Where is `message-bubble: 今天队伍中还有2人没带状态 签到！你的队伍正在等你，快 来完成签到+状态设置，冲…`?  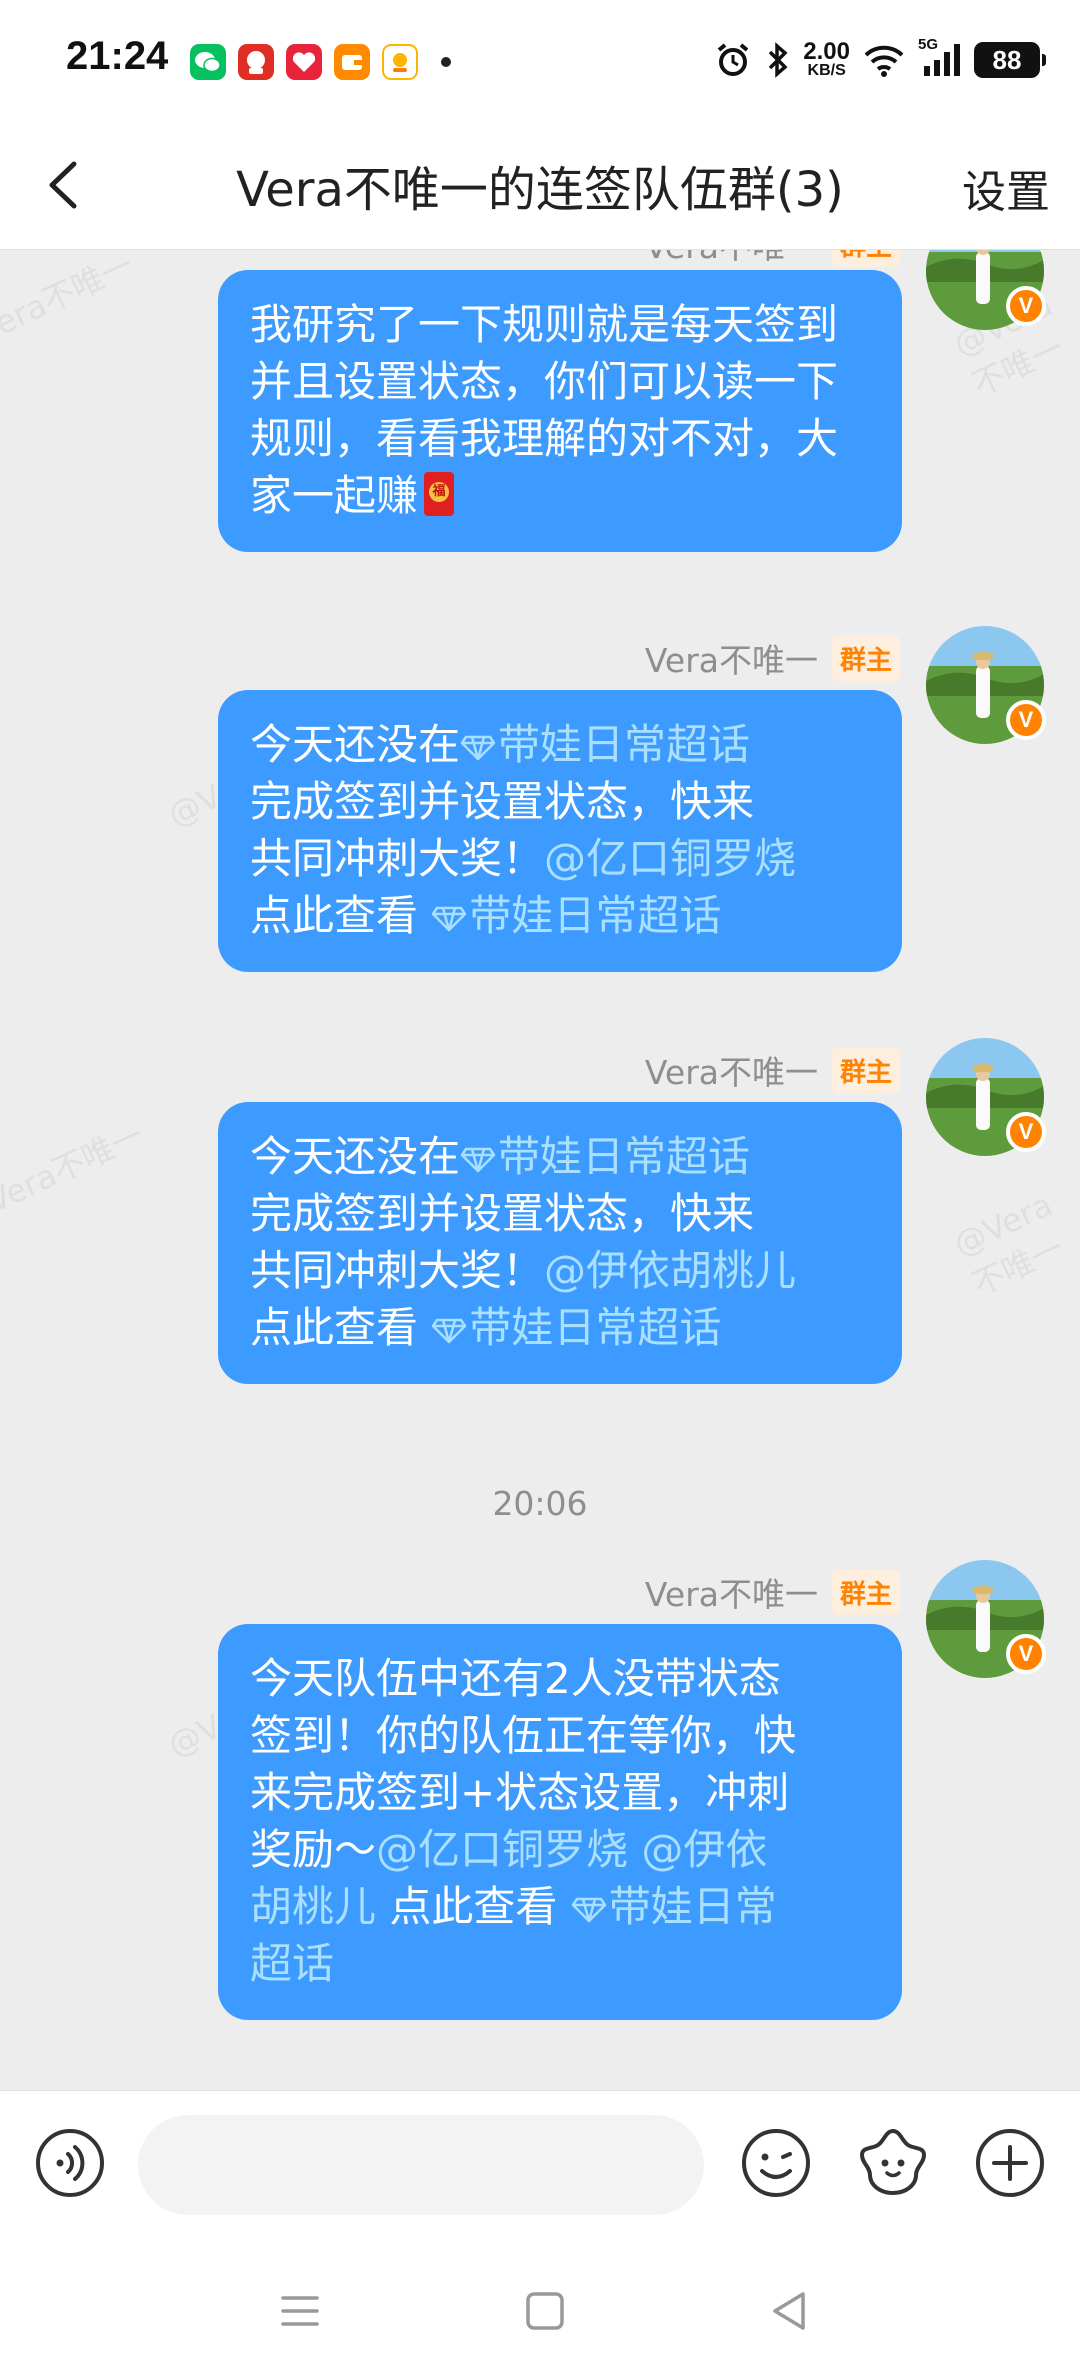 message-bubble: 今天队伍中还有2人没带状态 签到！你的队伍正在等你，快 来完成签到+状态设置，冲… is located at coordinates (560, 1822).